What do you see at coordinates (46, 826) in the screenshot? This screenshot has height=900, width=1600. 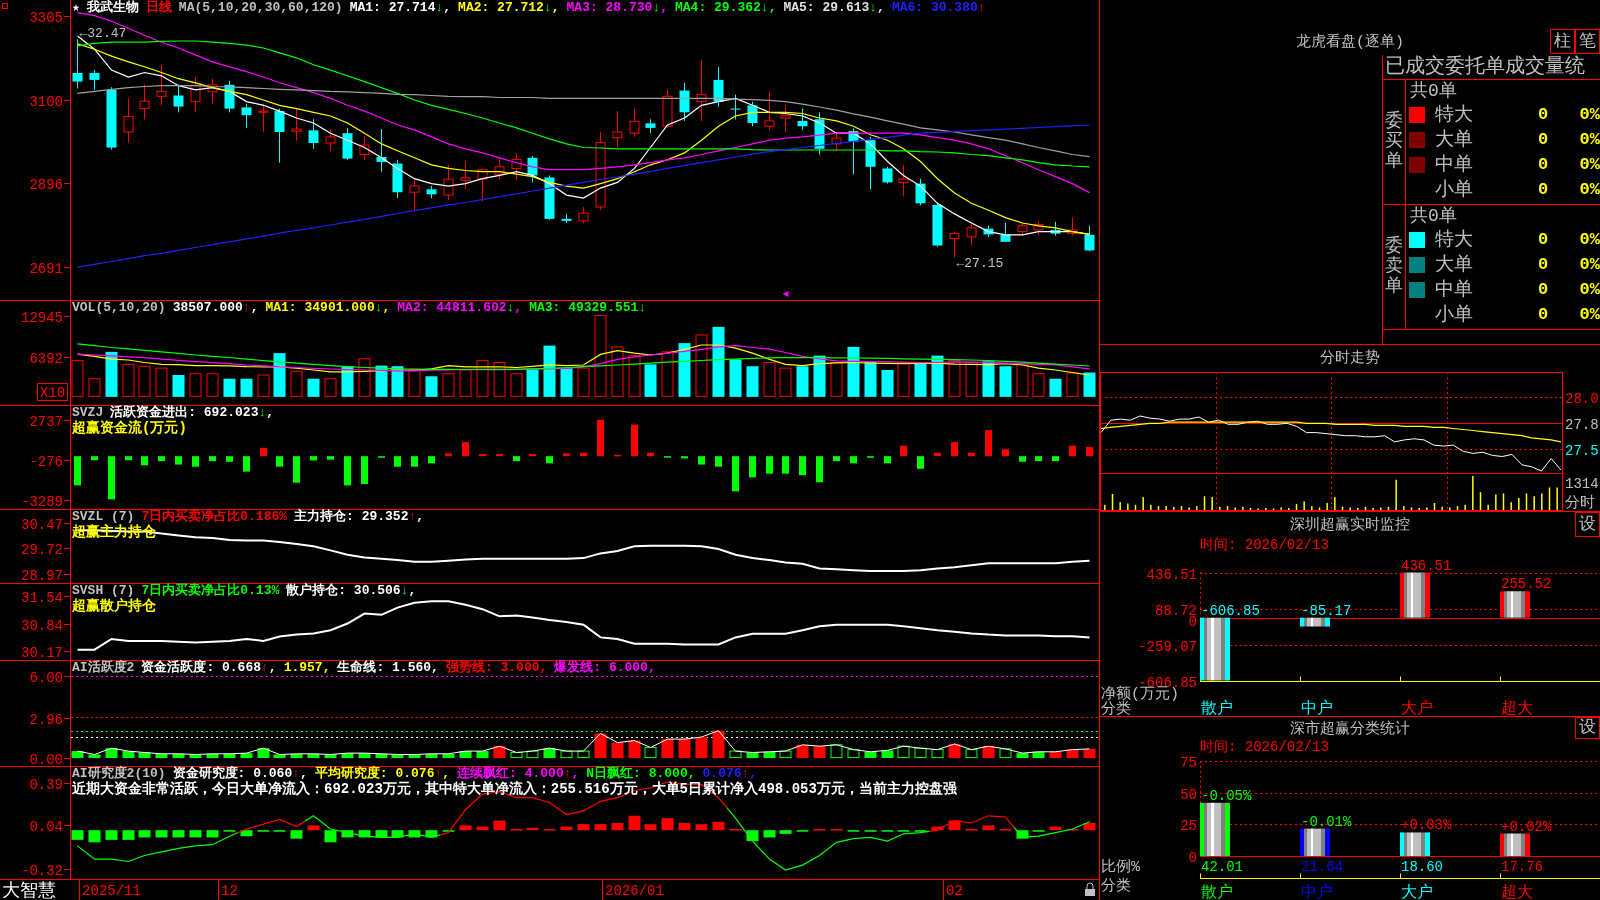 I see `axis-label: 0.04` at bounding box center [46, 826].